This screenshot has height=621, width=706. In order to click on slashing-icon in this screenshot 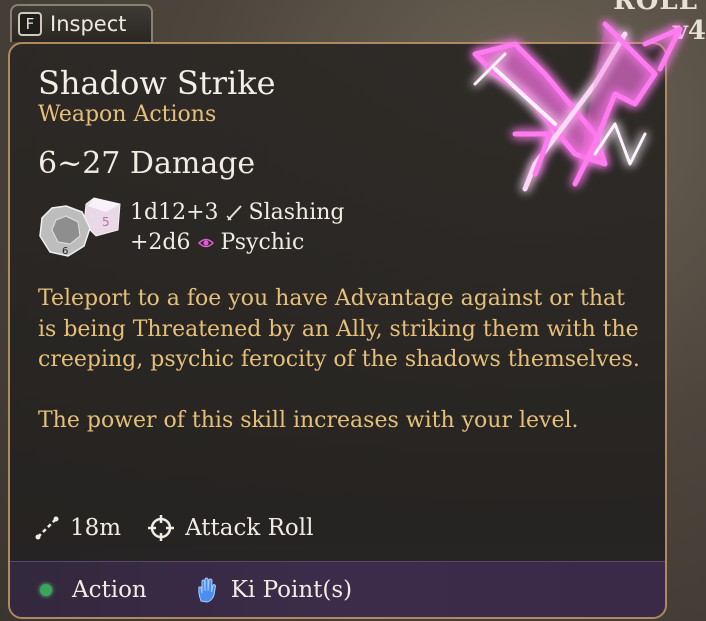, I will do `click(233, 212)`.